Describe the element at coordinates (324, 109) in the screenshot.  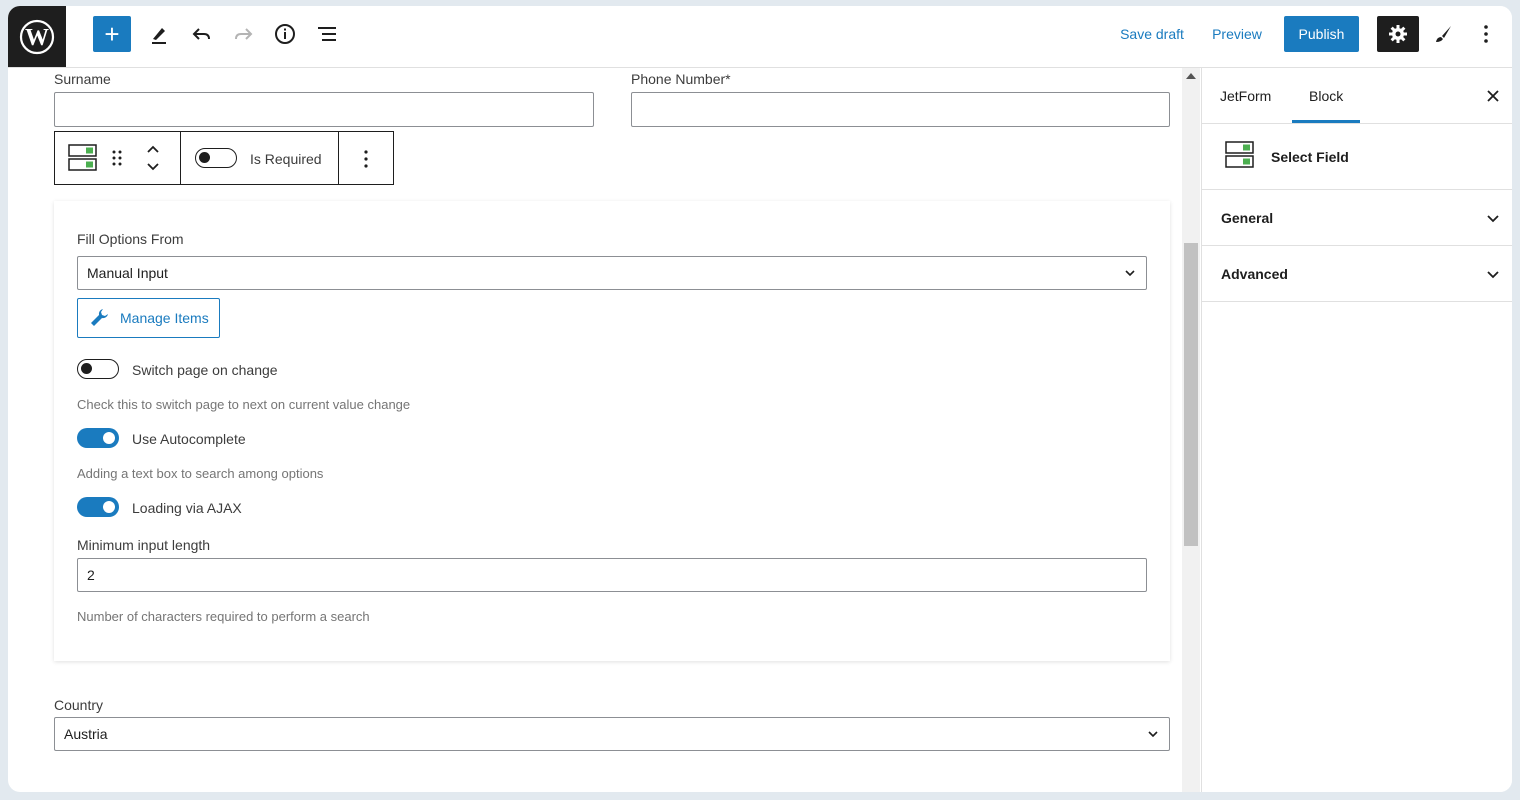
I see `surname-input` at that location.